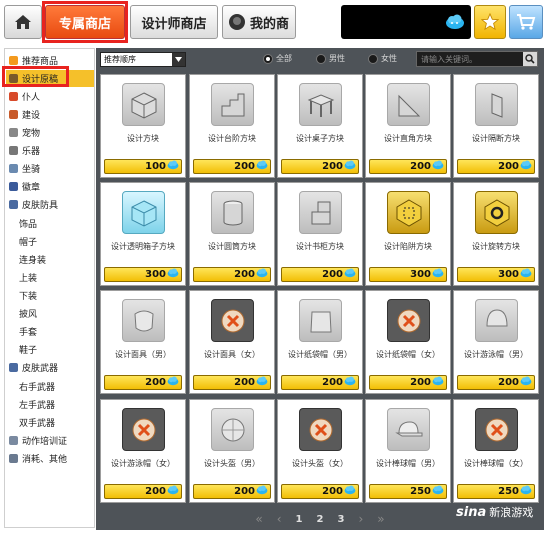  What do you see at coordinates (232, 463) in the screenshot?
I see `product-name: 设计头盔（男）` at bounding box center [232, 463].